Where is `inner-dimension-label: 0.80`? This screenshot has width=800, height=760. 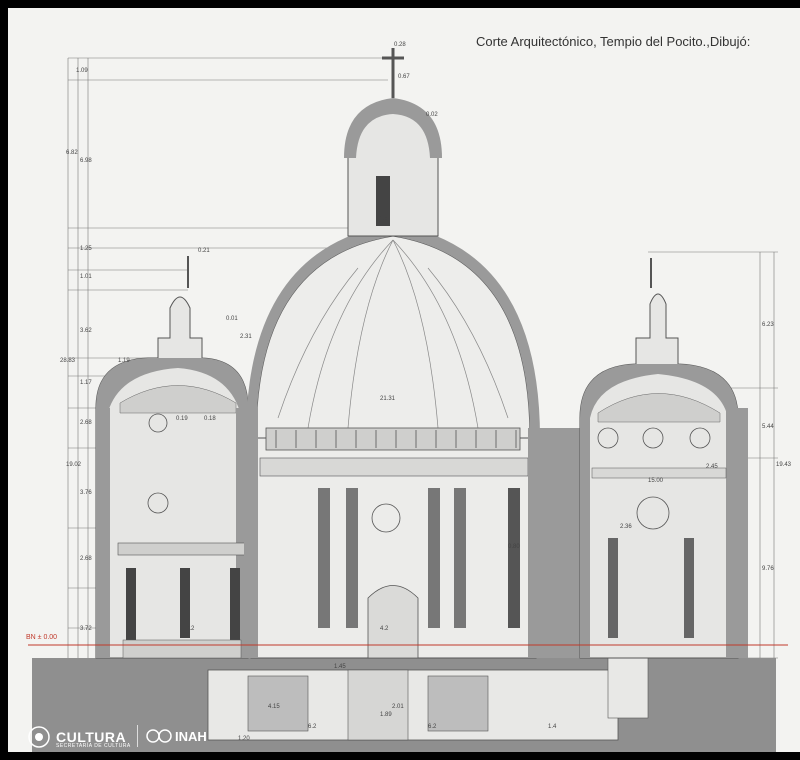
inner-dimension-label: 0.80 is located at coordinates (514, 547).